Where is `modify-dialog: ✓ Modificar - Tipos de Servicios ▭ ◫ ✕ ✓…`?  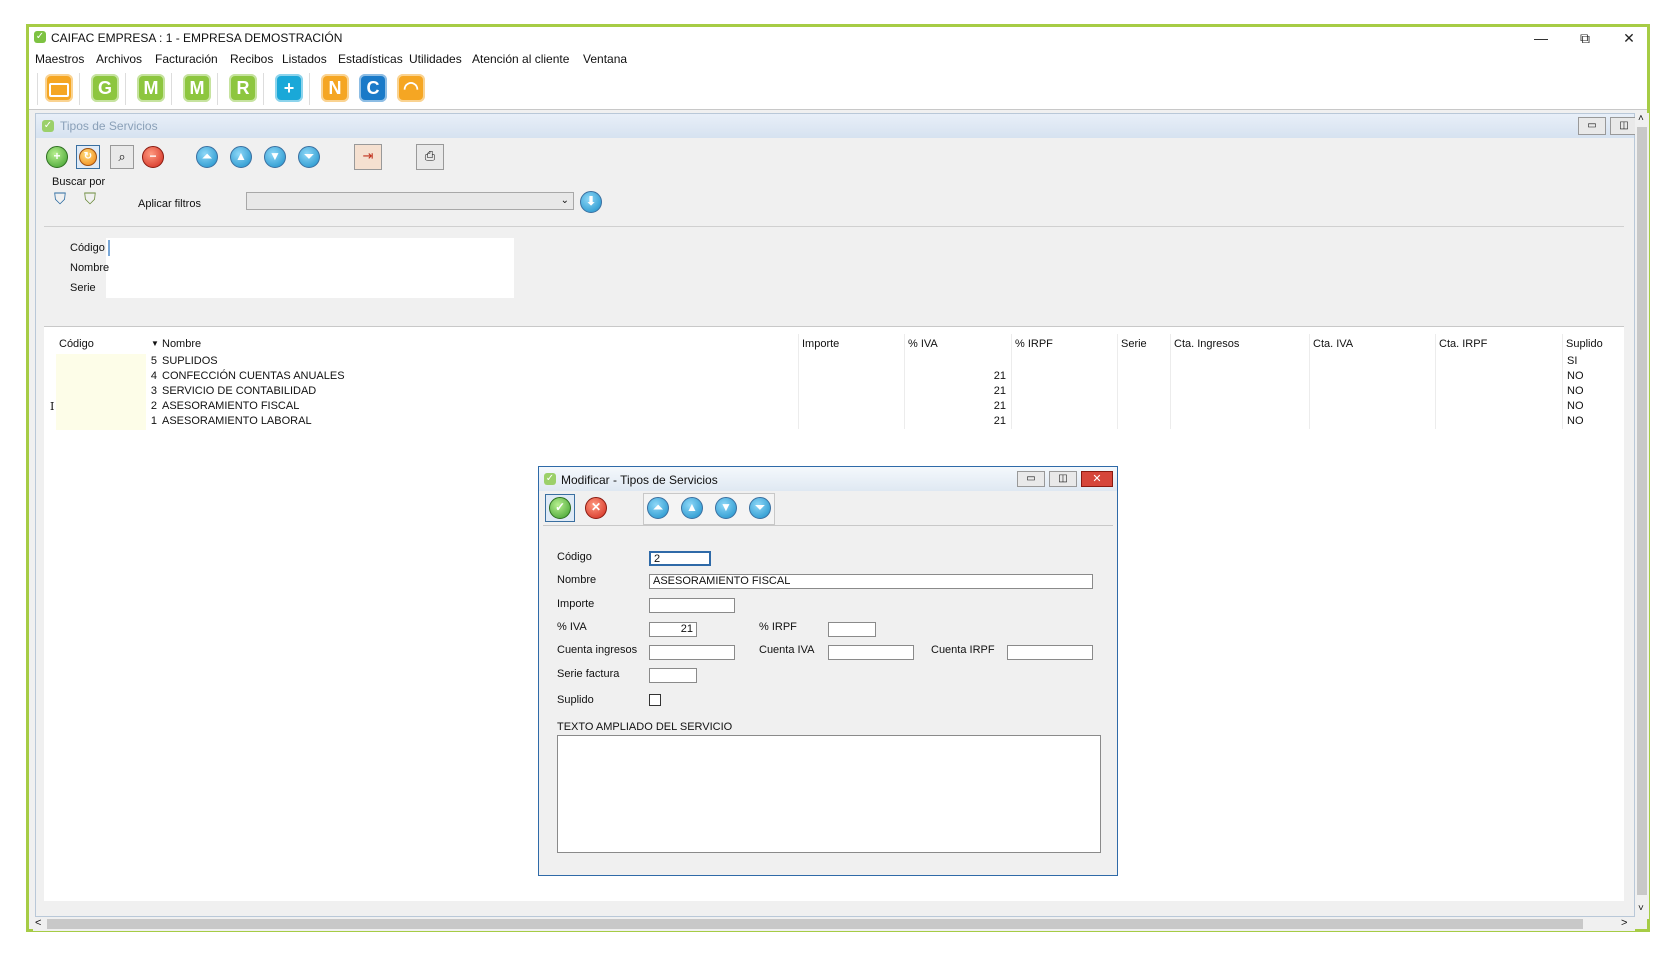
modify-dialog: ✓ Modificar - Tipos de Servicios ▭ ◫ ✕ ✓… is located at coordinates (828, 671).